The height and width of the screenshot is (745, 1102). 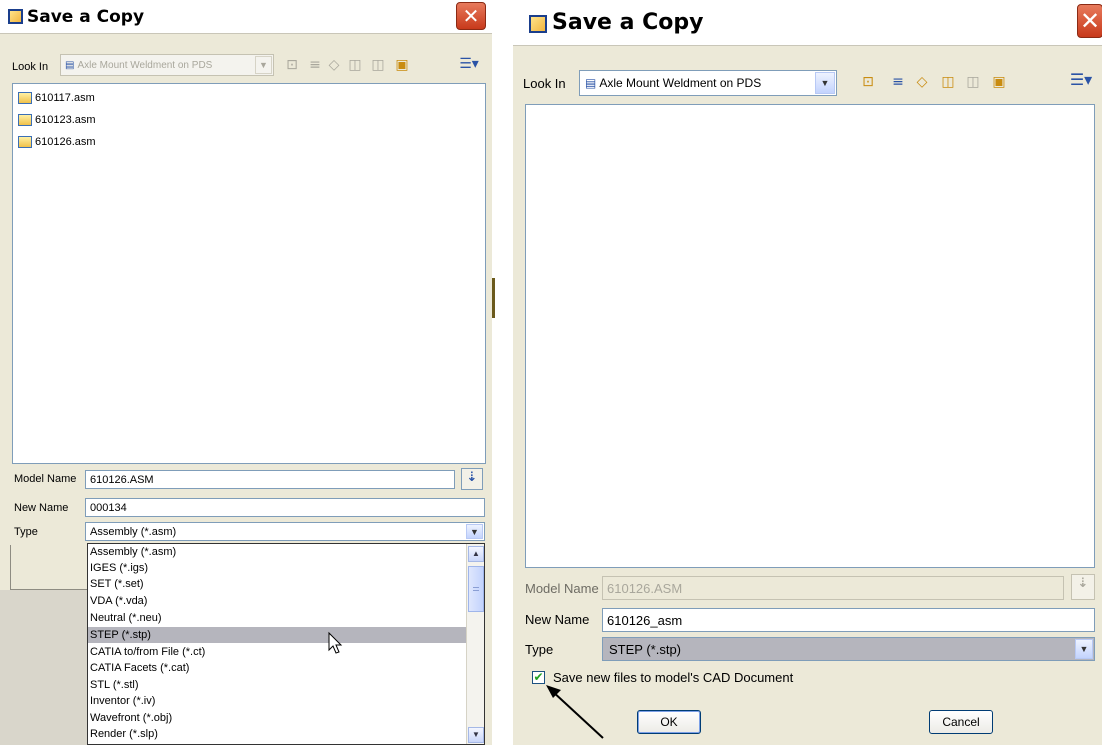 What do you see at coordinates (26, 532) in the screenshot?
I see `left-type-label: Type` at bounding box center [26, 532].